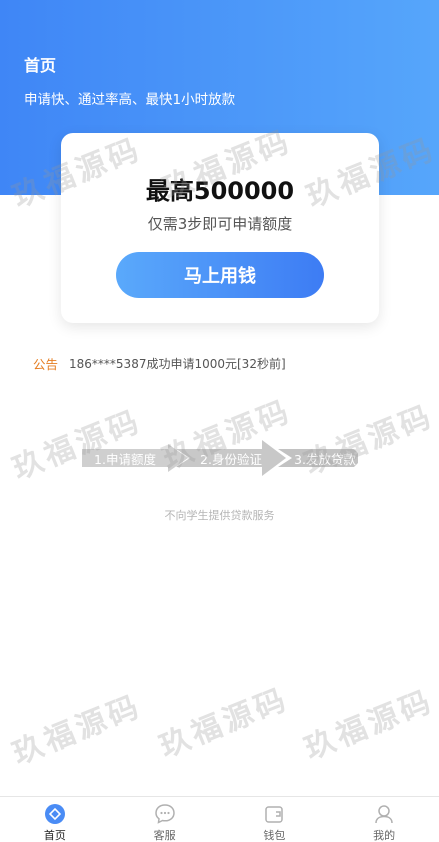 Image resolution: width=439 pixels, height=842 pixels. Describe the element at coordinates (165, 814) in the screenshot. I see `chat-icon` at that location.